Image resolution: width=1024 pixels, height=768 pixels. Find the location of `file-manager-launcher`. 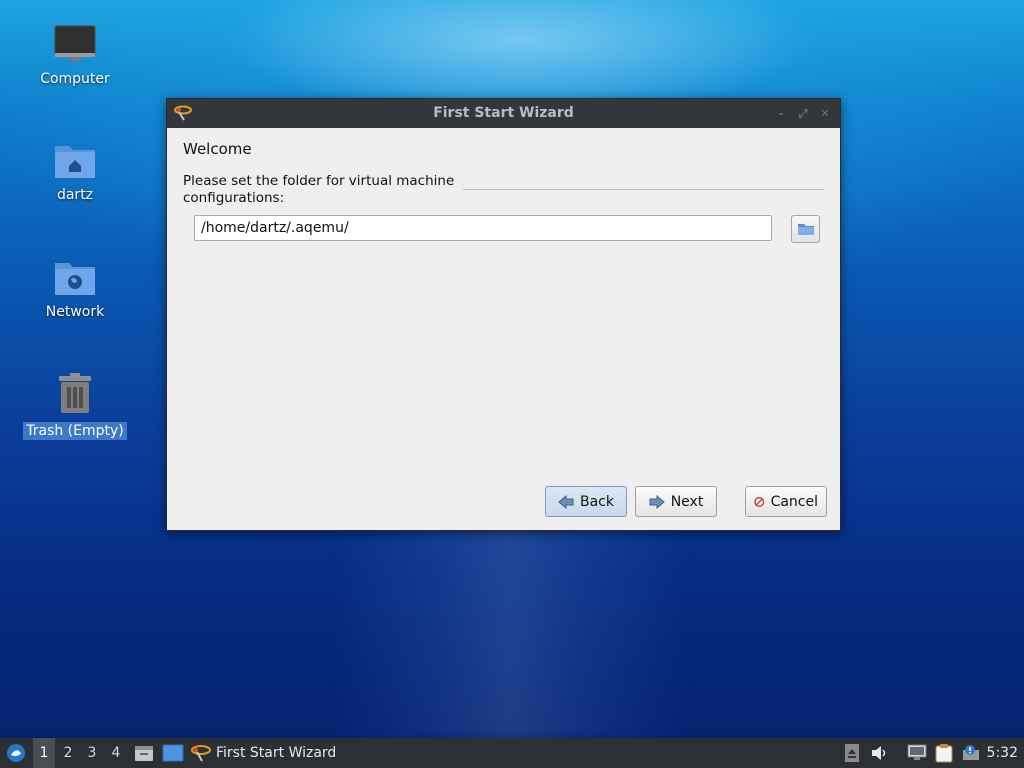

file-manager-launcher is located at coordinates (144, 753).